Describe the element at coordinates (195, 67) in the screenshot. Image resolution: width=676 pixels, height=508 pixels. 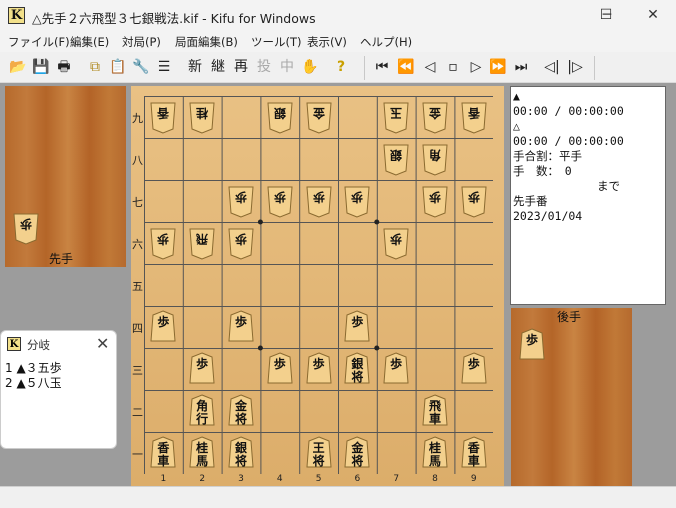
I see `new-game-button: 新` at that location.